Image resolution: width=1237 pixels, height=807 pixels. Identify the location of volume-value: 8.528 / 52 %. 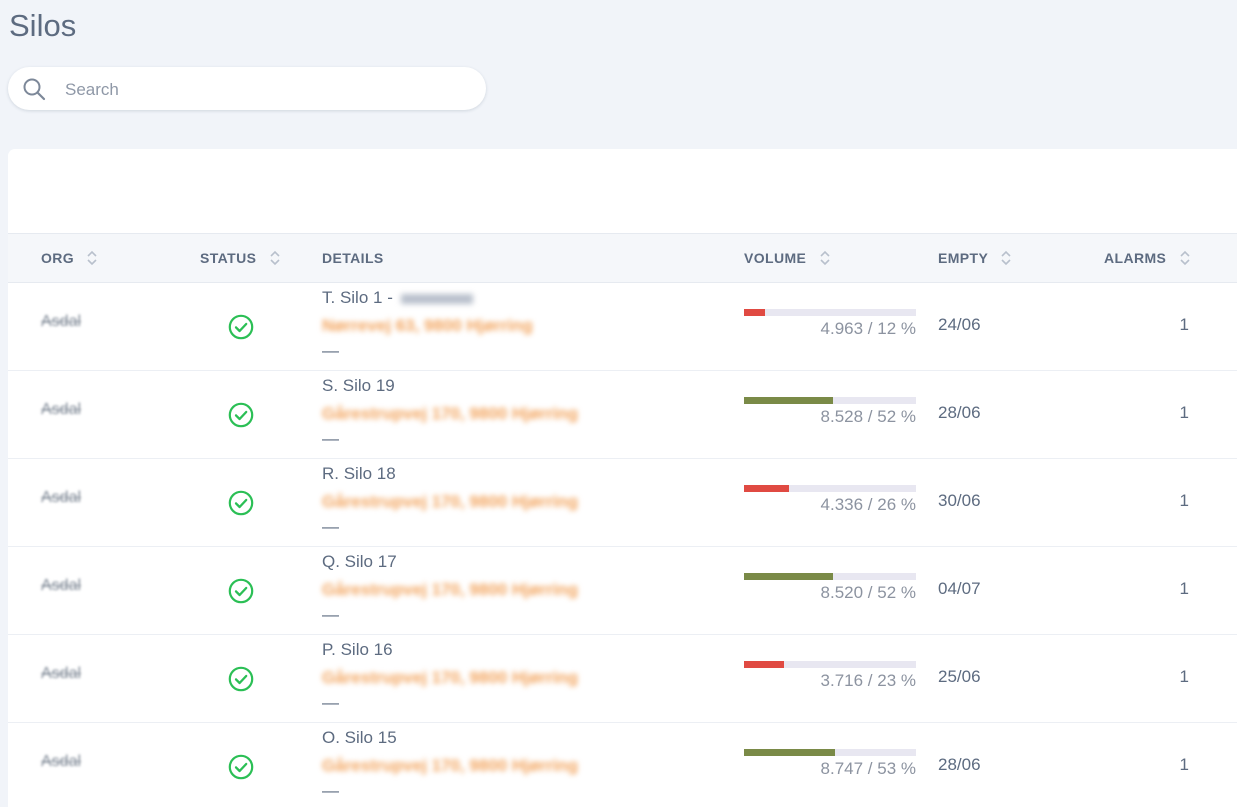
(868, 416).